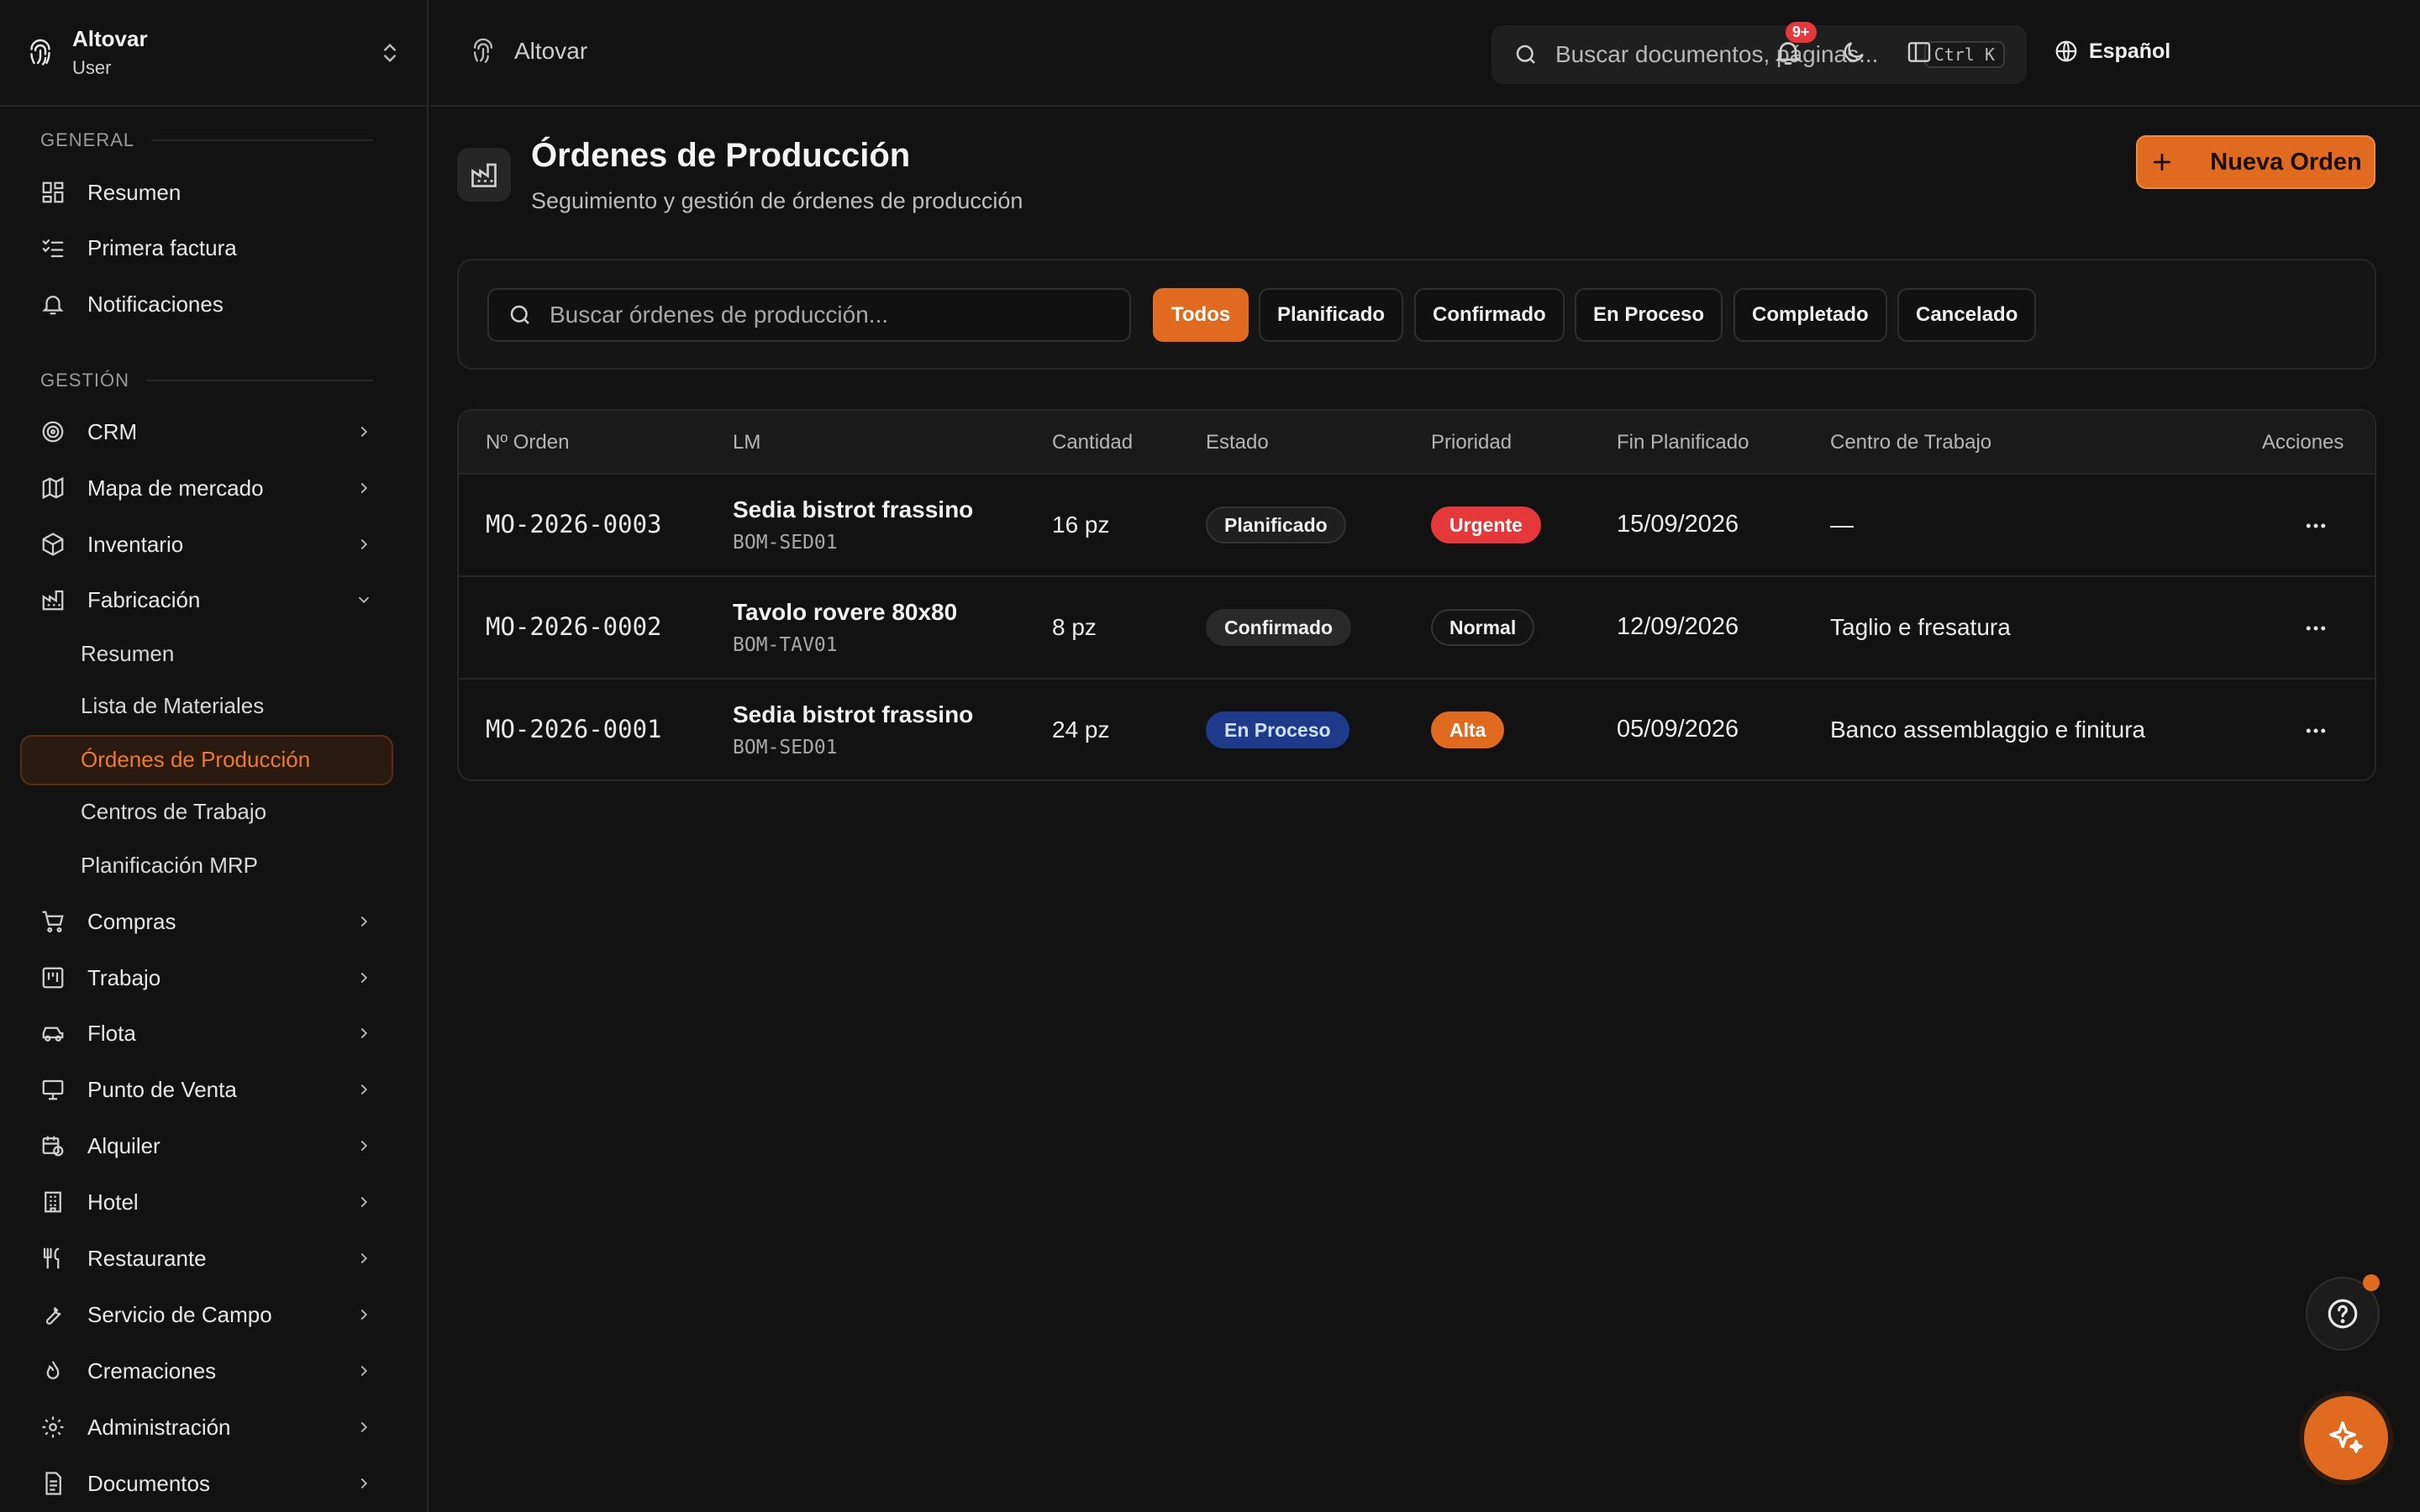  Describe the element at coordinates (1921, 627) in the screenshot. I see `work-center: Taglio e fresatura` at that location.